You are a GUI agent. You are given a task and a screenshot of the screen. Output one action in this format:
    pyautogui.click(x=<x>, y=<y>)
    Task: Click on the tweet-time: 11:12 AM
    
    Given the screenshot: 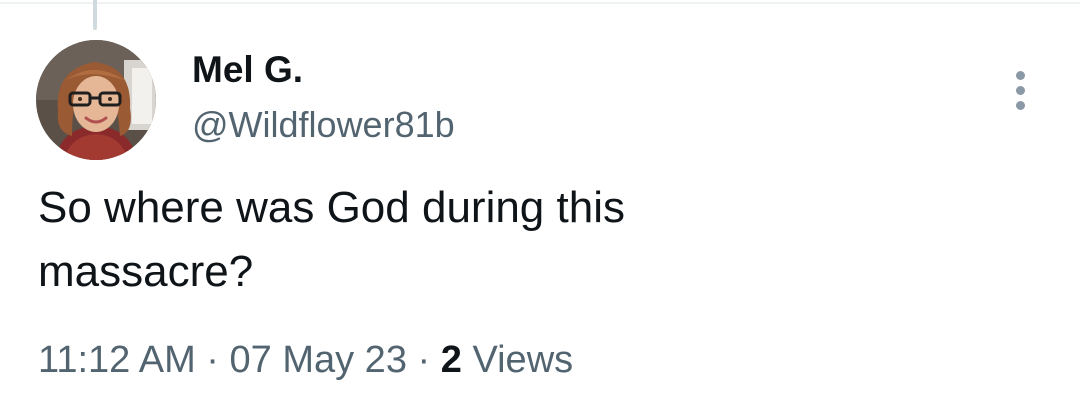 What is the action you would take?
    pyautogui.click(x=117, y=360)
    